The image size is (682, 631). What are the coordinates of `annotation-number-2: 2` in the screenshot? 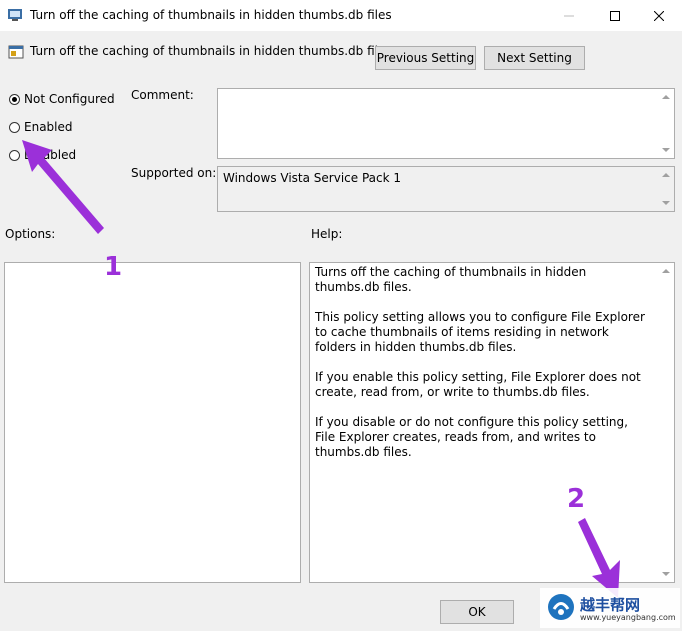 It's located at (576, 499).